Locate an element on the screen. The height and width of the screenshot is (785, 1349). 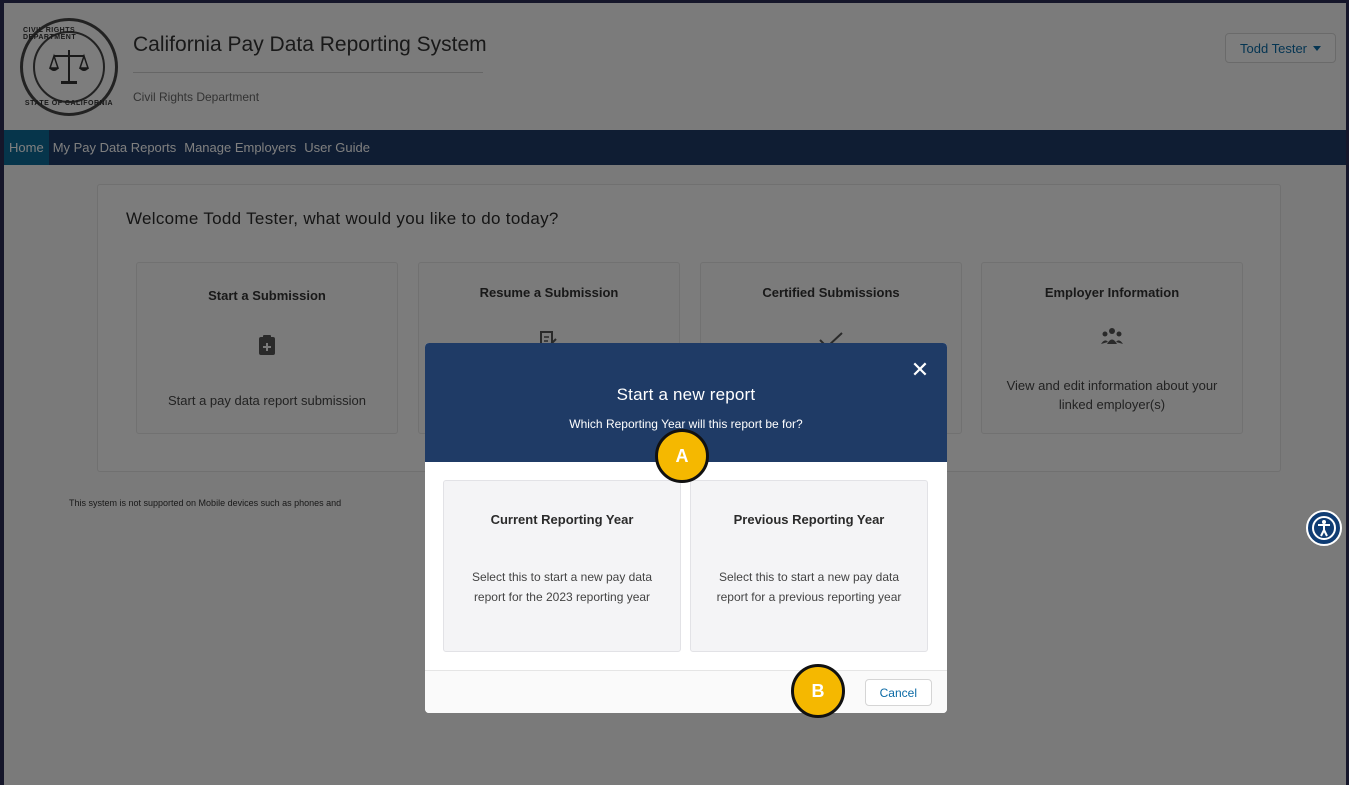
accessibility-button is located at coordinates (1324, 528).